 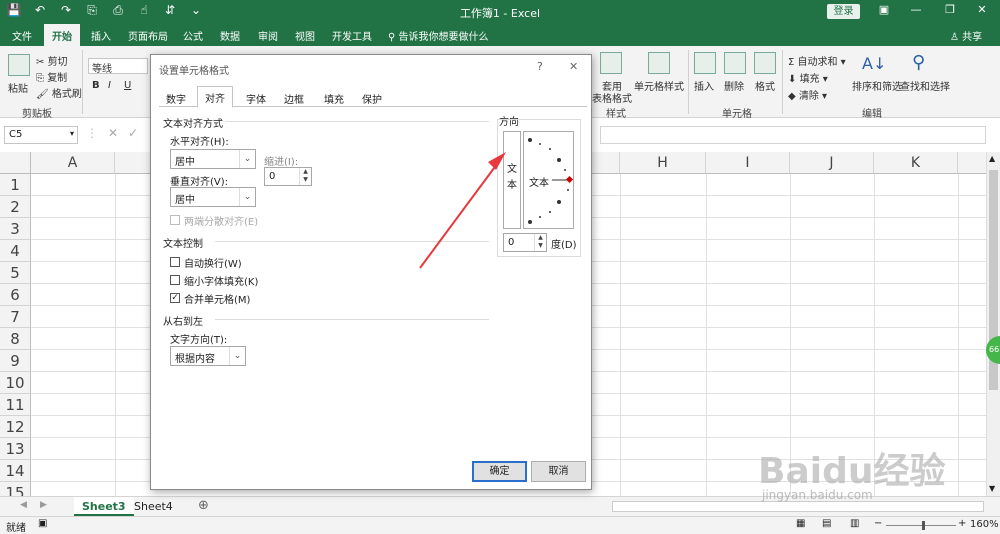 What do you see at coordinates (334, 97) in the screenshot?
I see `tab-fill: 填充` at bounding box center [334, 97].